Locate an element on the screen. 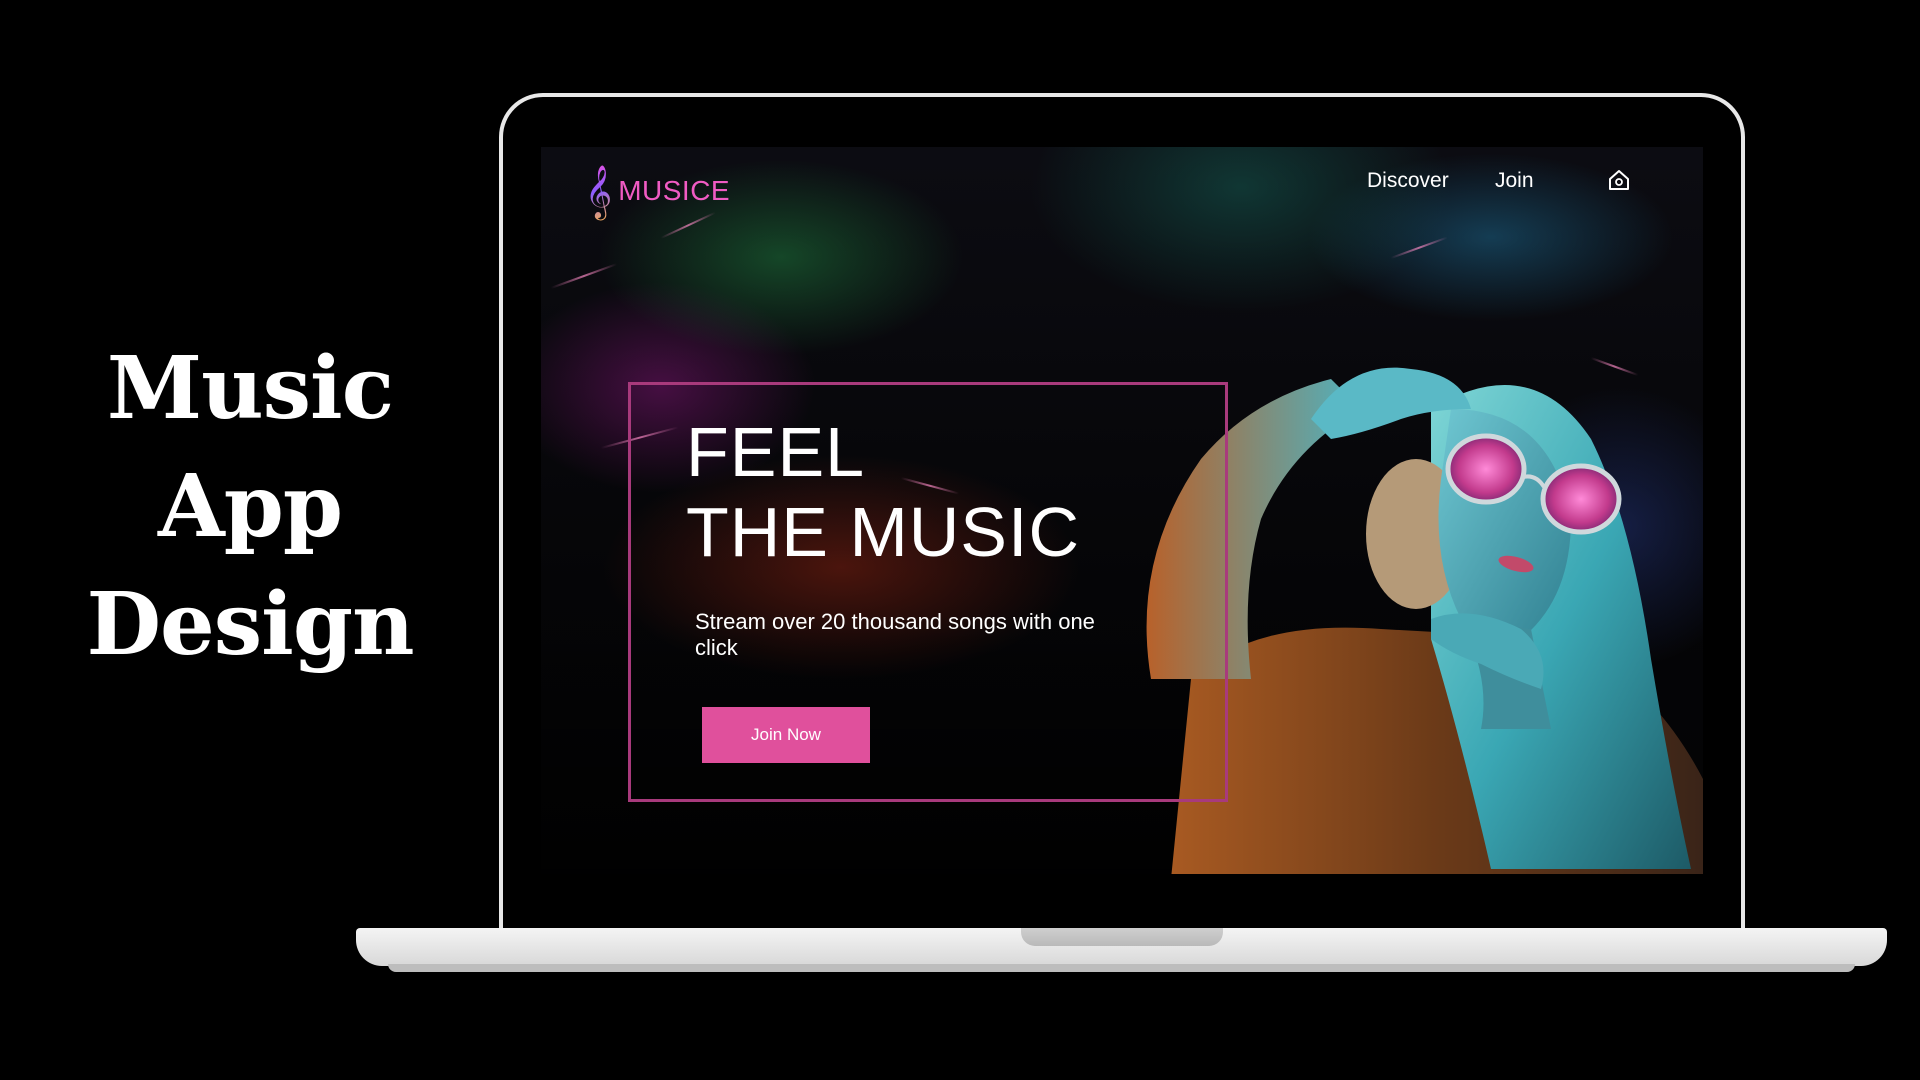  nav-join-link: Join is located at coordinates (1514, 181).